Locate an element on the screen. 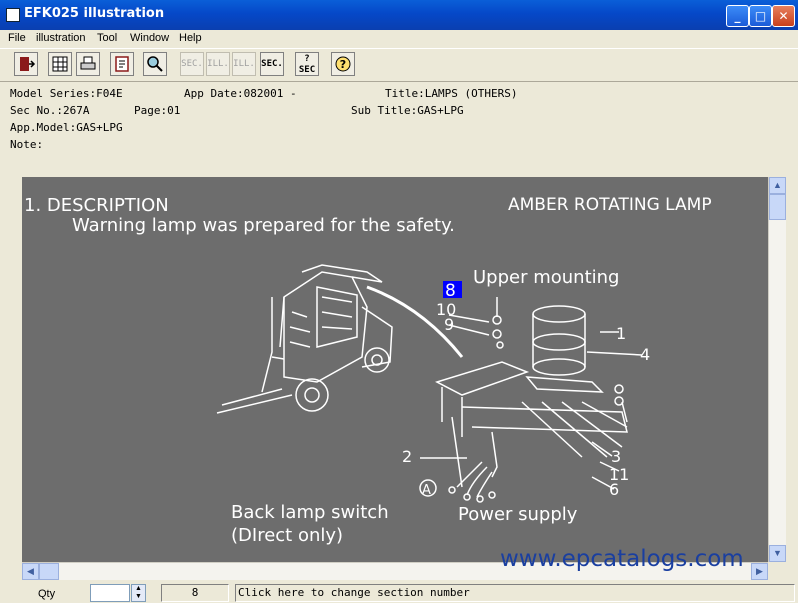 This screenshot has width=798, height=603. callout-1: 1 is located at coordinates (621, 333).